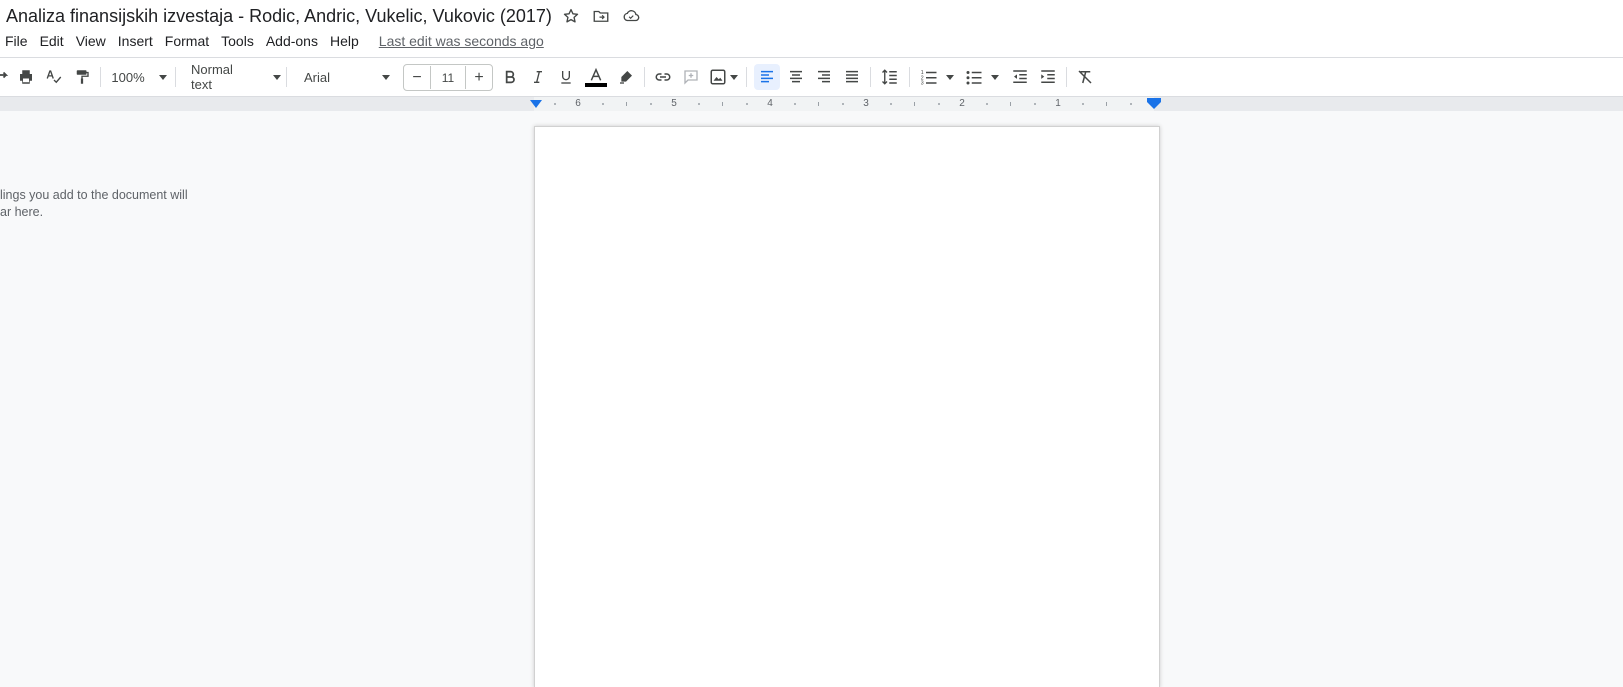 The image size is (1623, 687). What do you see at coordinates (52, 41) in the screenshot?
I see `menu-edit: Edit` at bounding box center [52, 41].